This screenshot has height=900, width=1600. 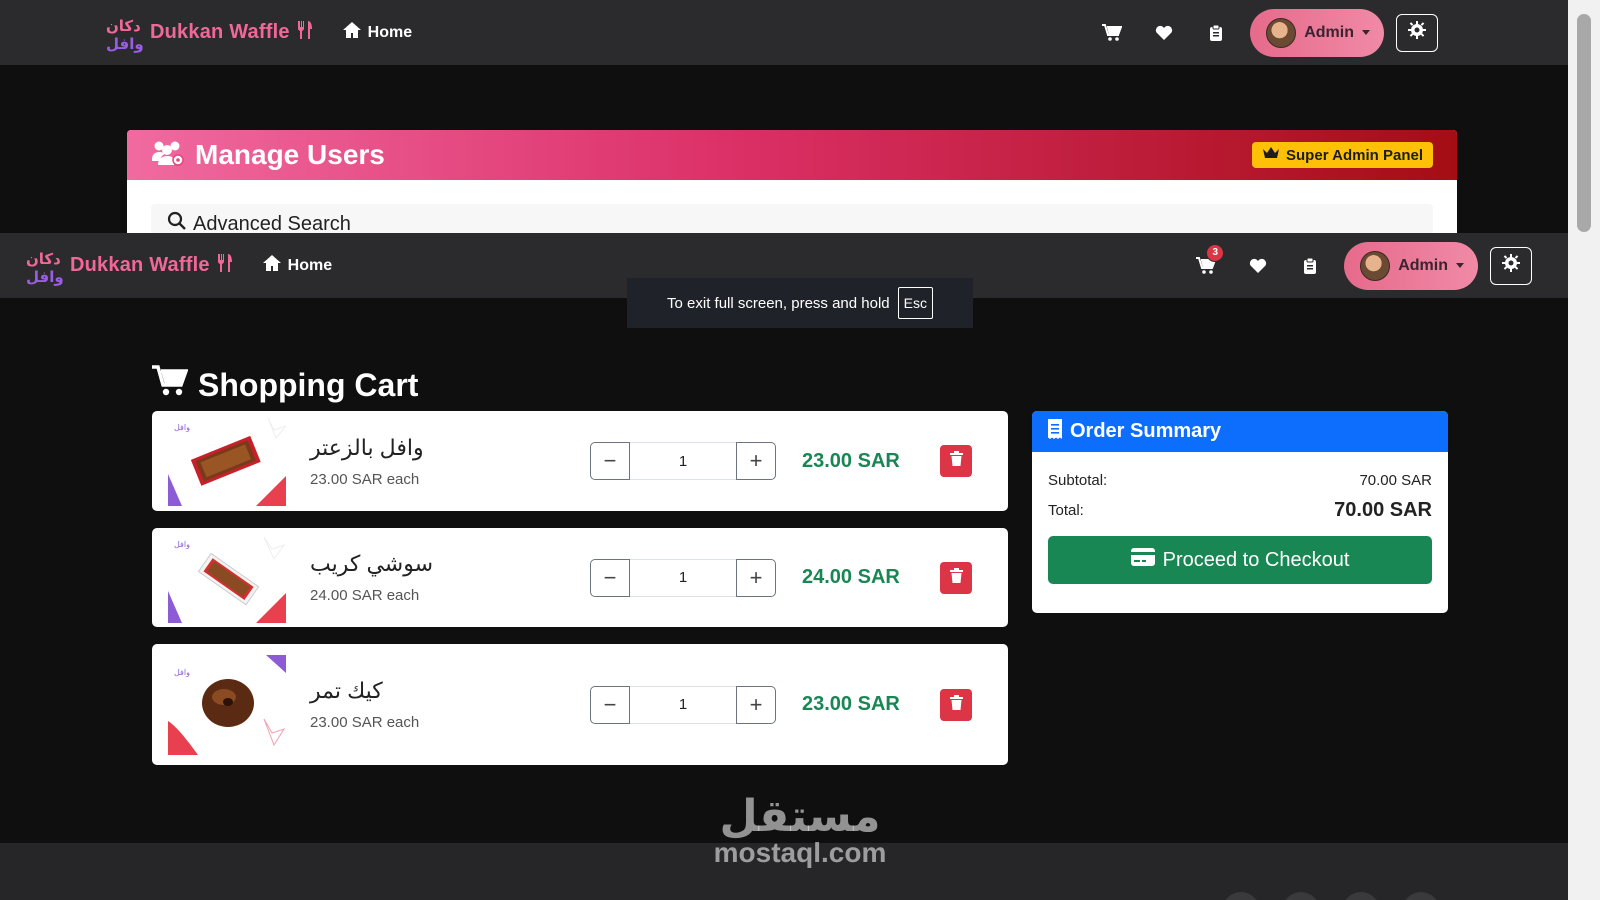 I want to click on chevron-down-icon, so click(x=1366, y=32).